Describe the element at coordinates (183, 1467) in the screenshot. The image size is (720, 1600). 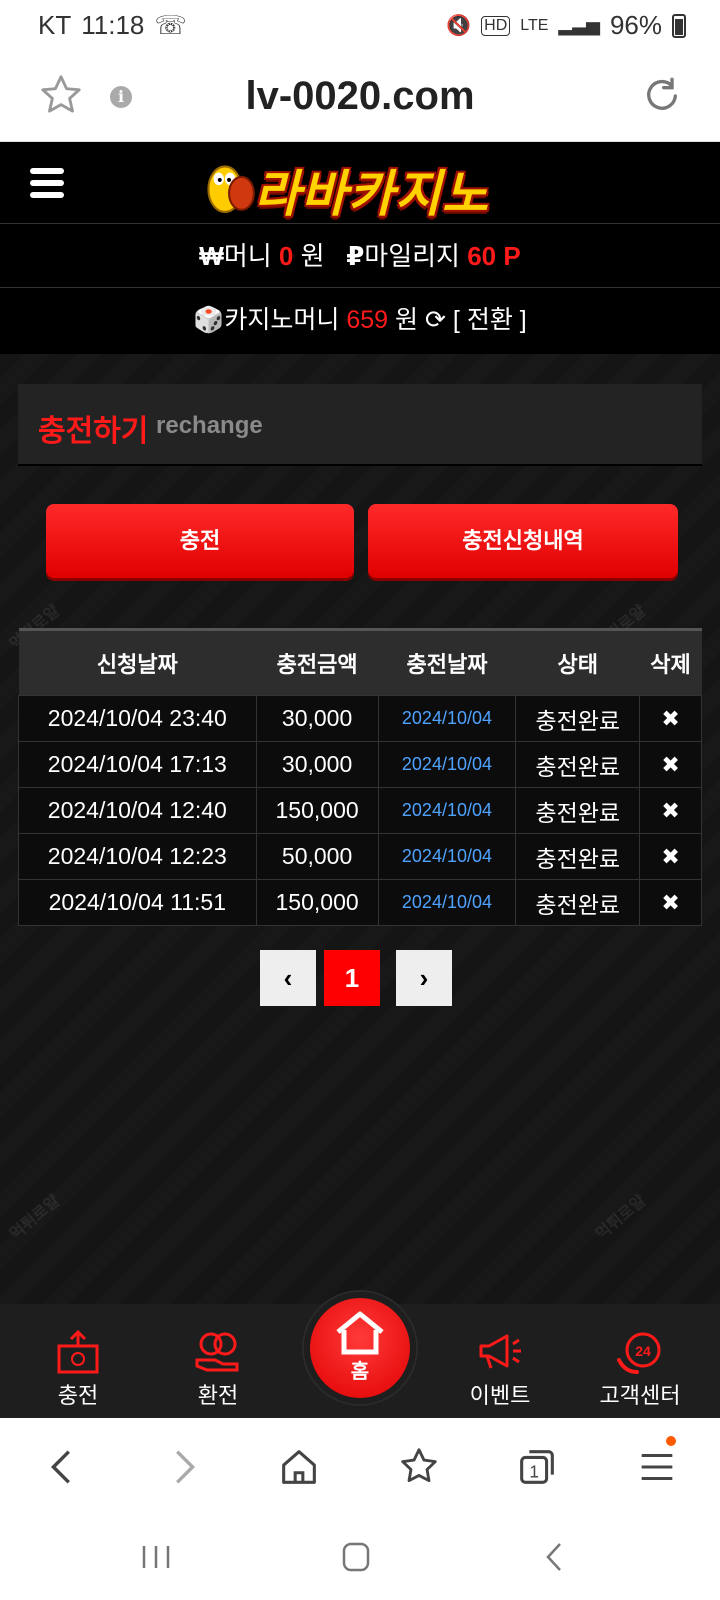
I see `forward-icon` at that location.